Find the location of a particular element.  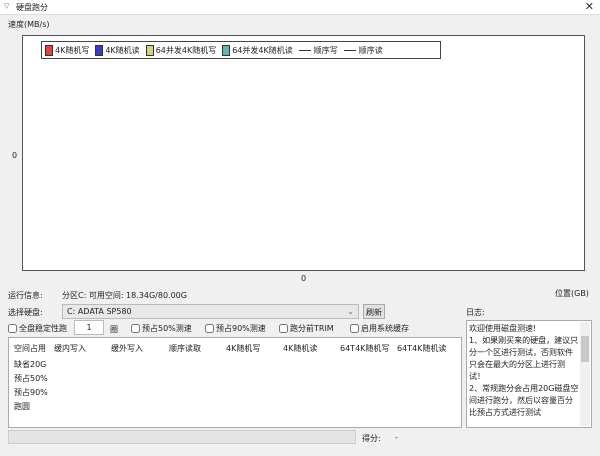

legend-item: 4K随机读 is located at coordinates (117, 50).